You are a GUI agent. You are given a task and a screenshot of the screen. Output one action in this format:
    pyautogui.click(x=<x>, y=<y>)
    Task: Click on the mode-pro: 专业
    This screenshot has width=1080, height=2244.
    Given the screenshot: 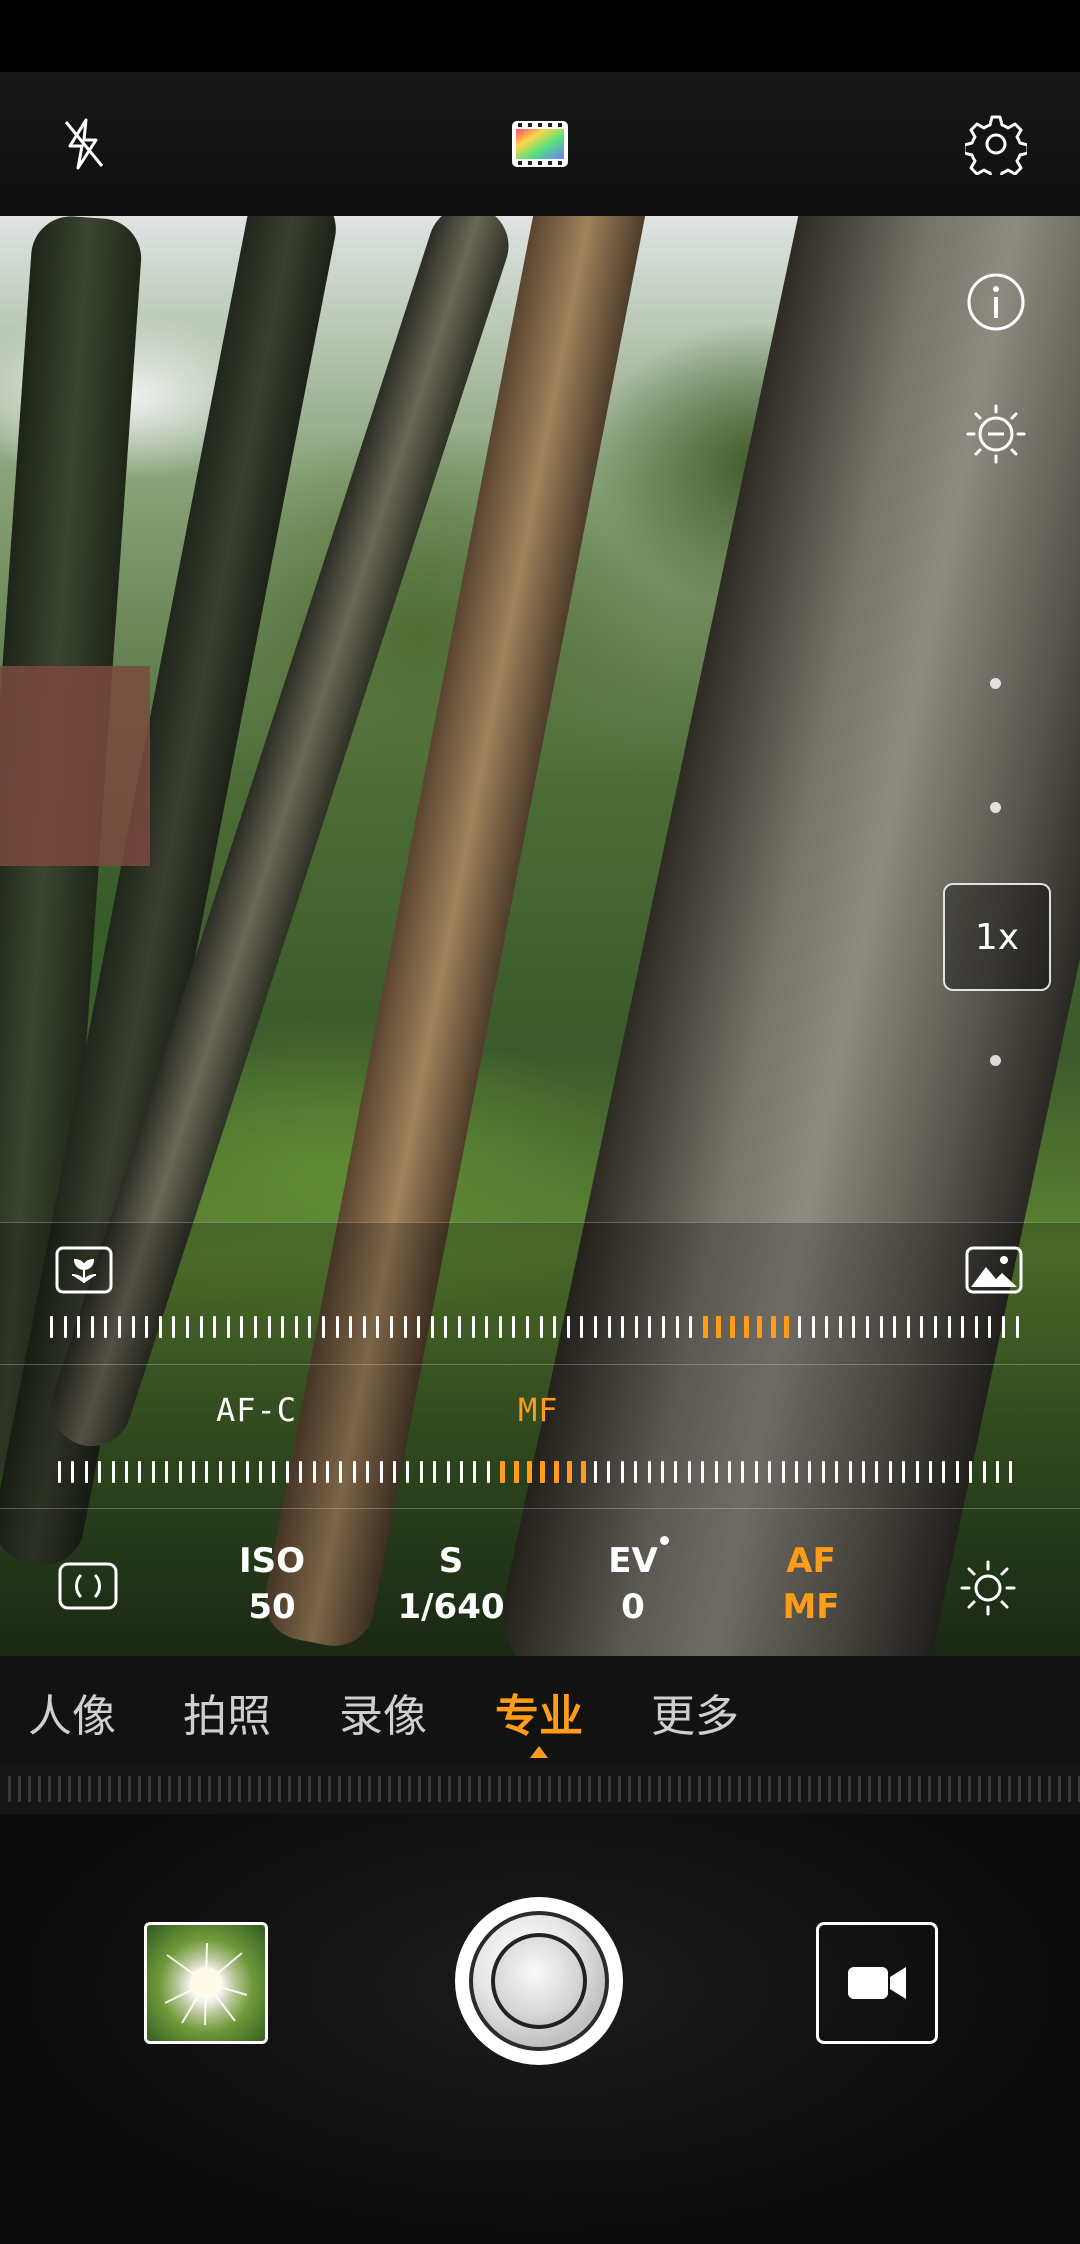 What is the action you would take?
    pyautogui.click(x=539, y=1712)
    